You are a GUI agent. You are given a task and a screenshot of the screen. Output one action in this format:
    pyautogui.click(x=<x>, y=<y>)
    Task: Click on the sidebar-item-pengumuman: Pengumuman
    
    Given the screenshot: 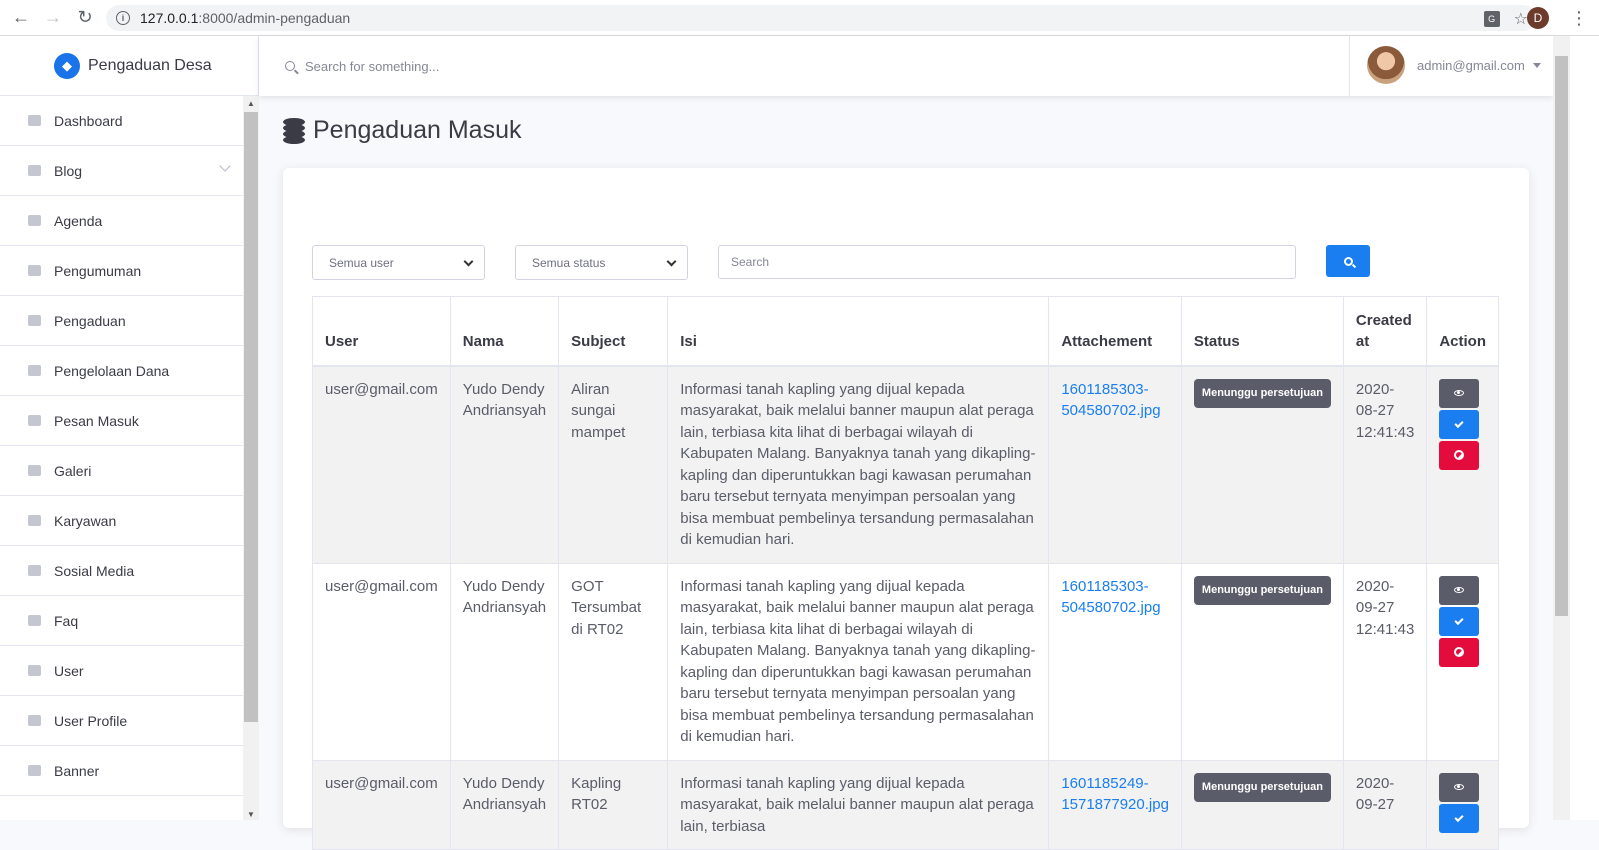 What is the action you would take?
    pyautogui.click(x=121, y=271)
    